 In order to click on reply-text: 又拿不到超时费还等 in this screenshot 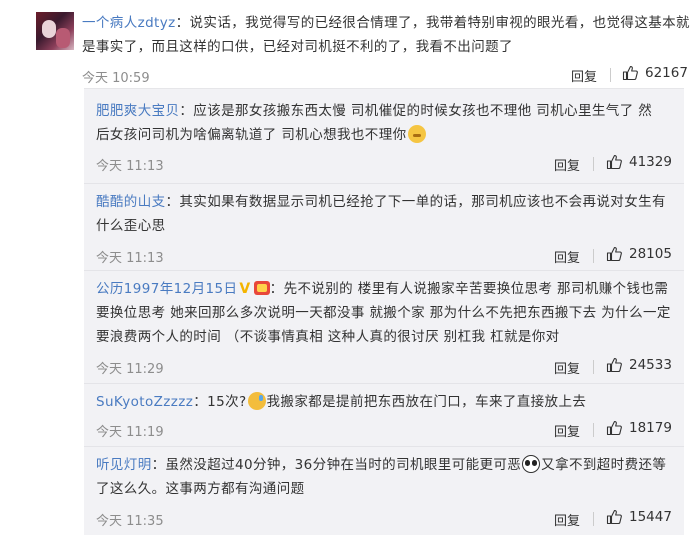, I will do `click(604, 465)`.